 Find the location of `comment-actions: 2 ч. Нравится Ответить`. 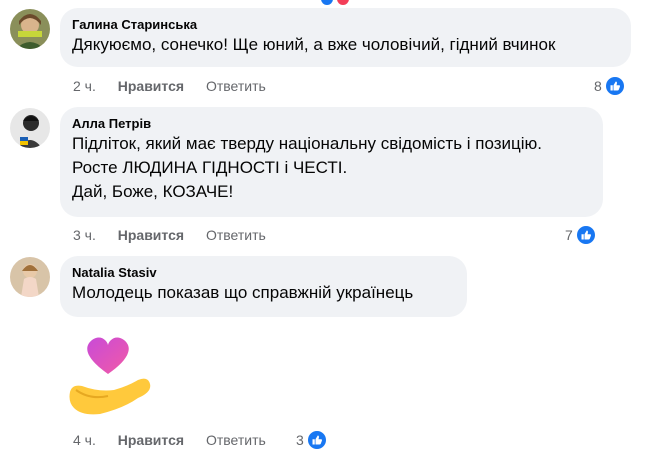

comment-actions: 2 ч. Нравится Ответить is located at coordinates (178, 86).